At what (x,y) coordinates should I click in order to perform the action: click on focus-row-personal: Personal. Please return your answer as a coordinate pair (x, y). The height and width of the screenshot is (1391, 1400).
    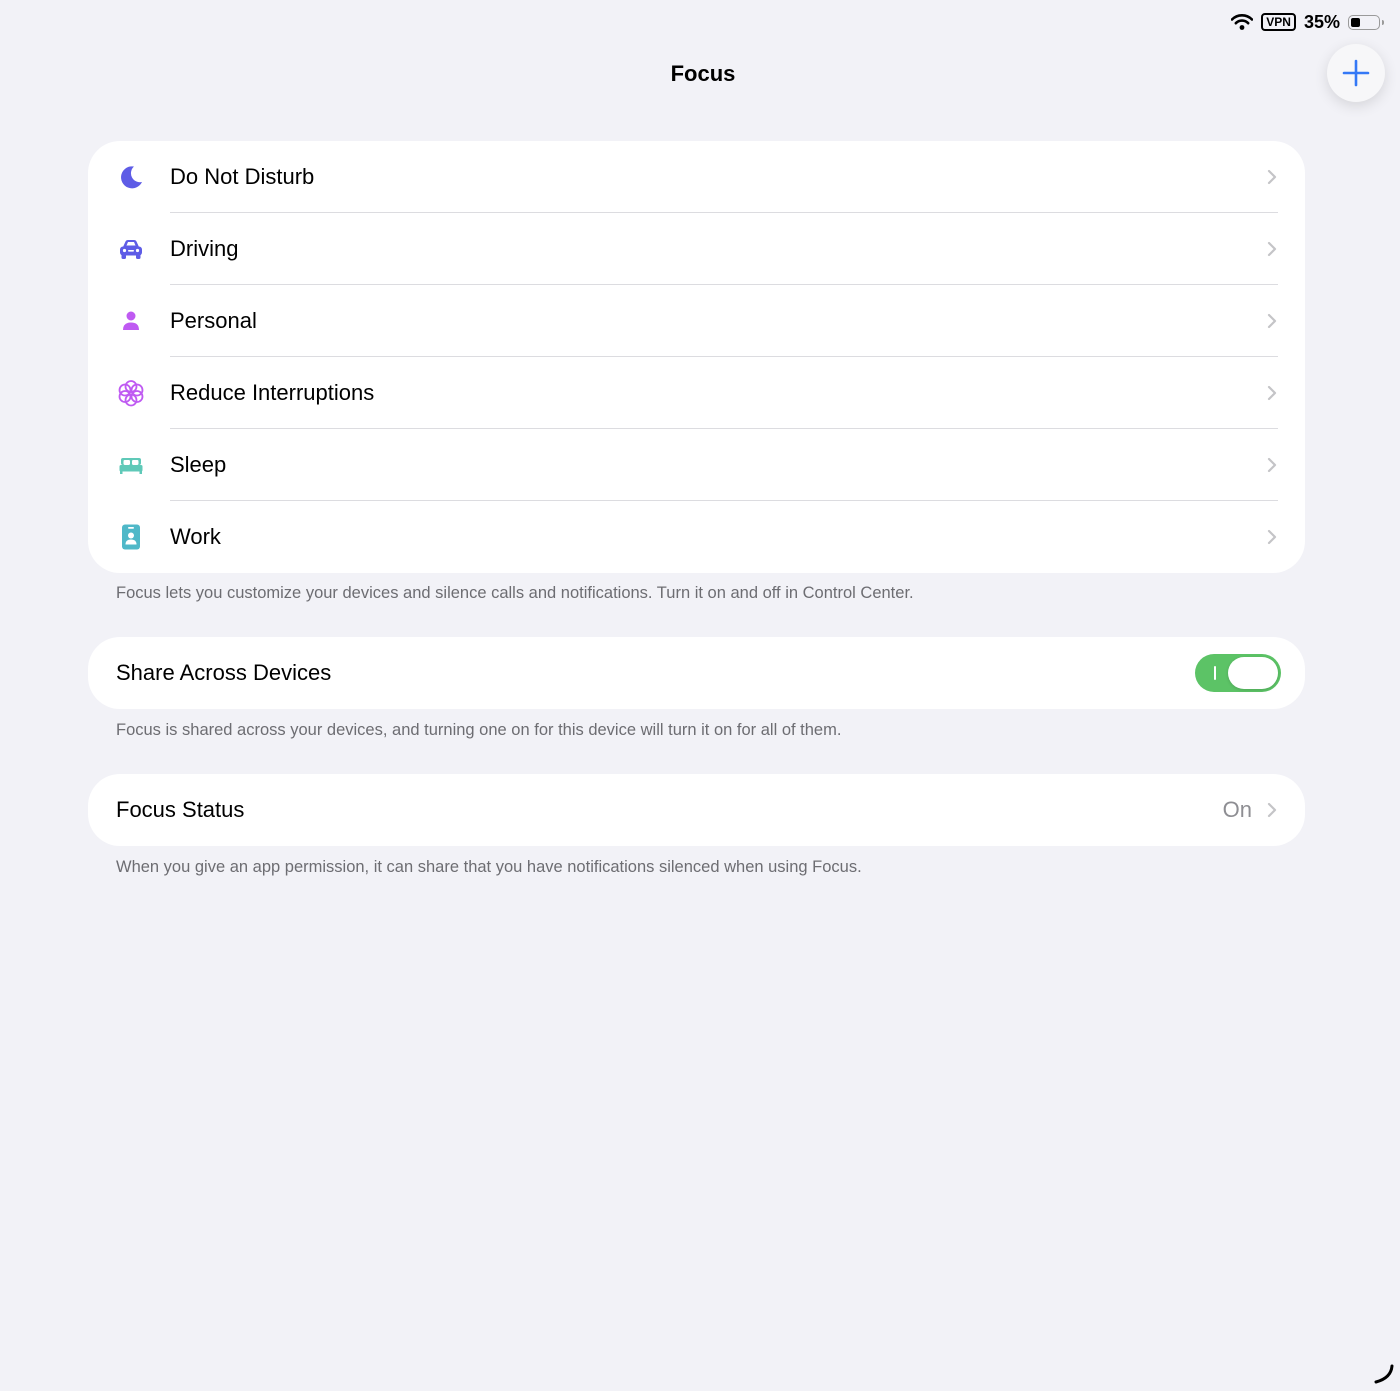
    Looking at the image, I should click on (696, 321).